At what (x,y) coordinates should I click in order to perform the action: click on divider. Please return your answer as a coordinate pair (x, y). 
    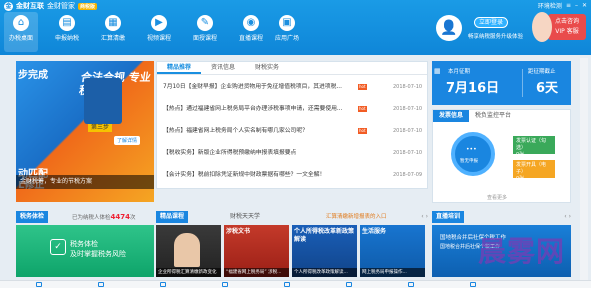
    Looking at the image, I should click on (522, 83).